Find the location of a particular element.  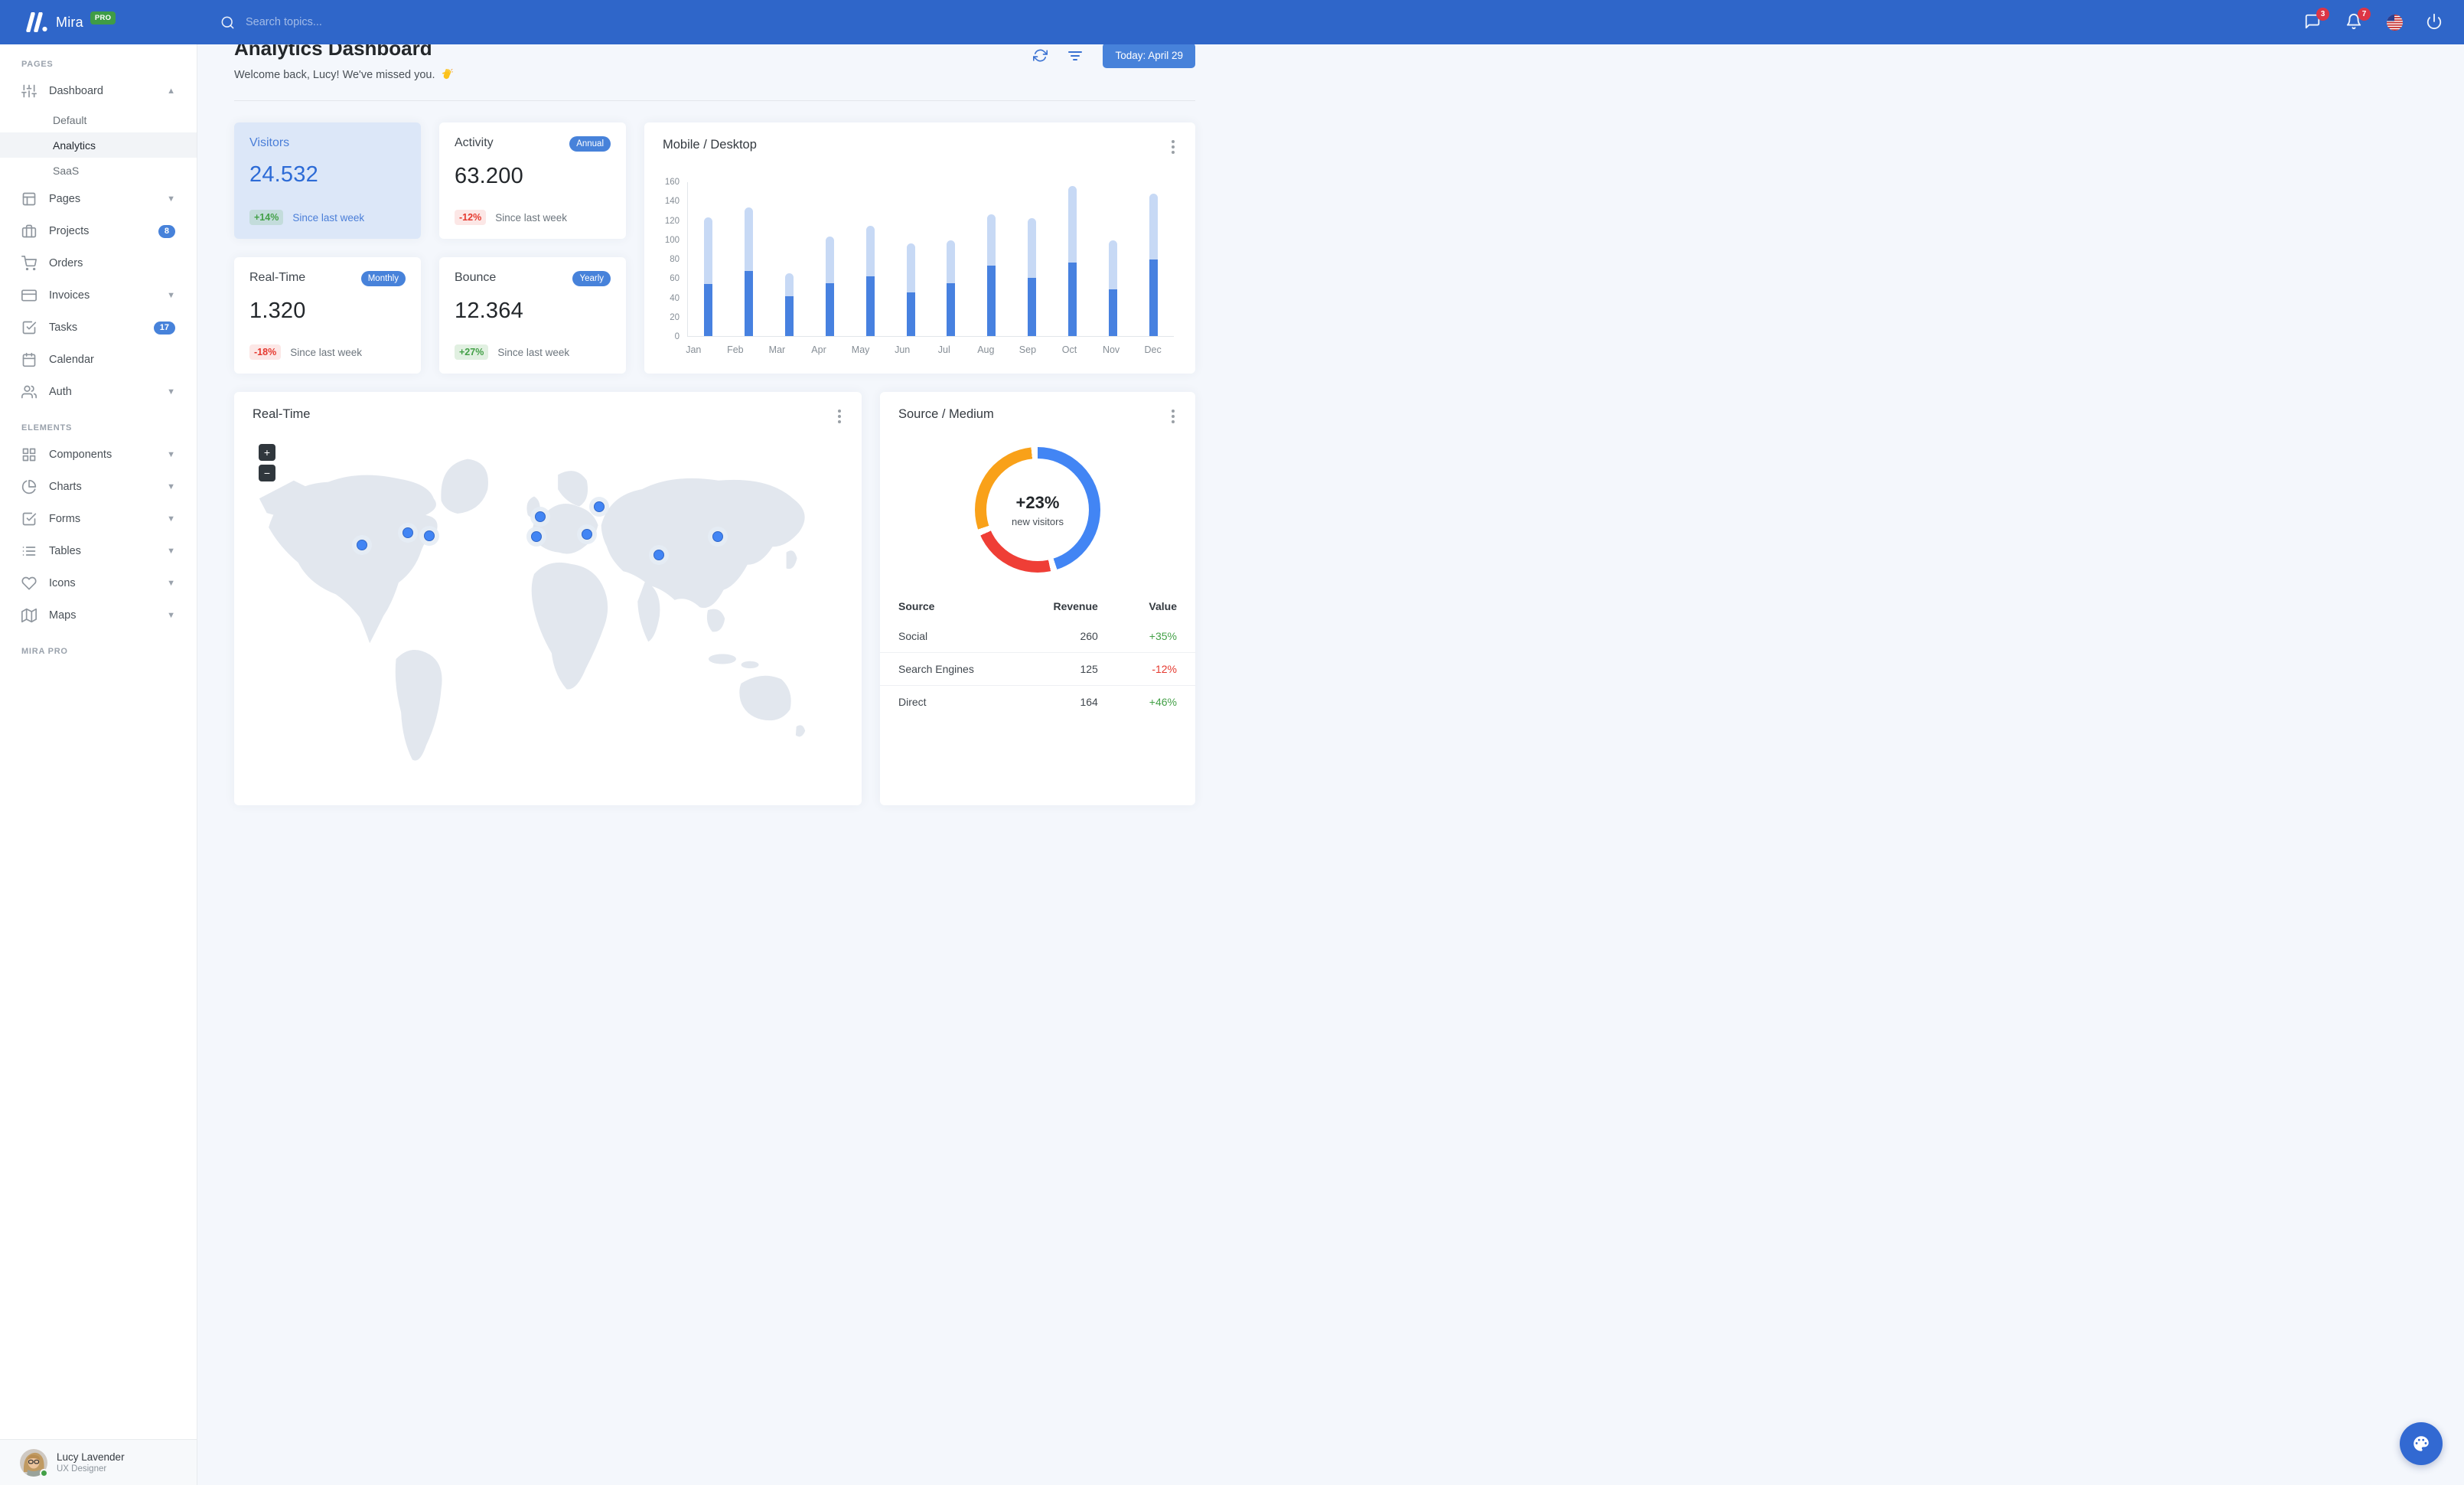

column-header-revenue: Revenue is located at coordinates (1066, 606).